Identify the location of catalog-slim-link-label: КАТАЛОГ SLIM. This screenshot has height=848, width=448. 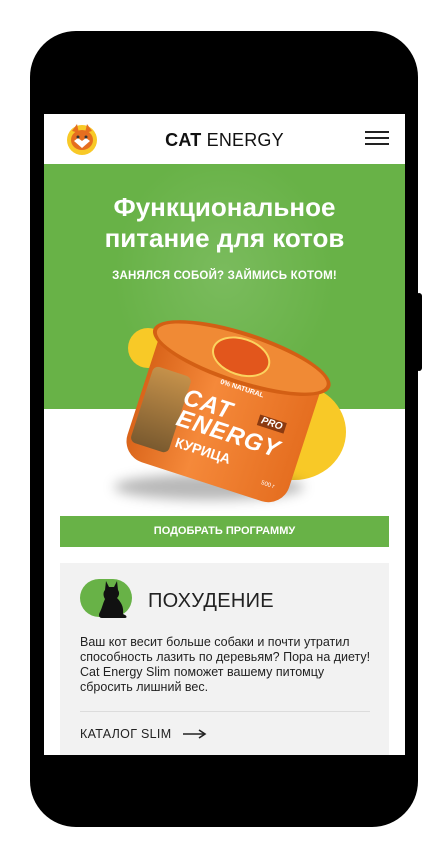
(126, 734).